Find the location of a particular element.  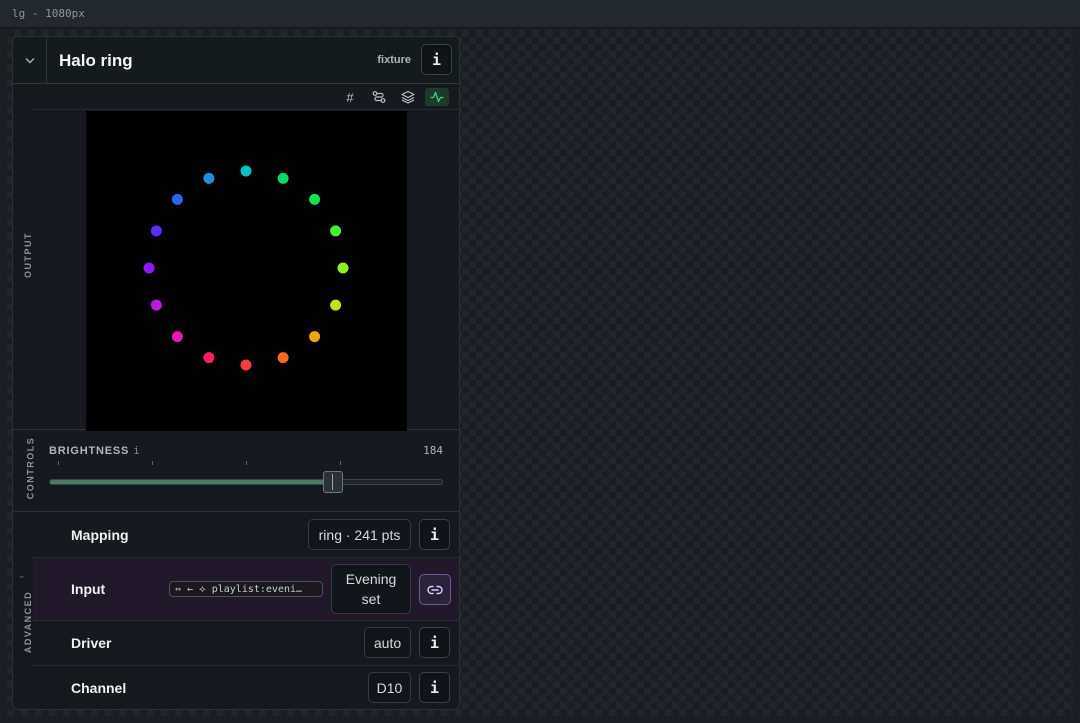

mapping-info-button: i is located at coordinates (434, 534).